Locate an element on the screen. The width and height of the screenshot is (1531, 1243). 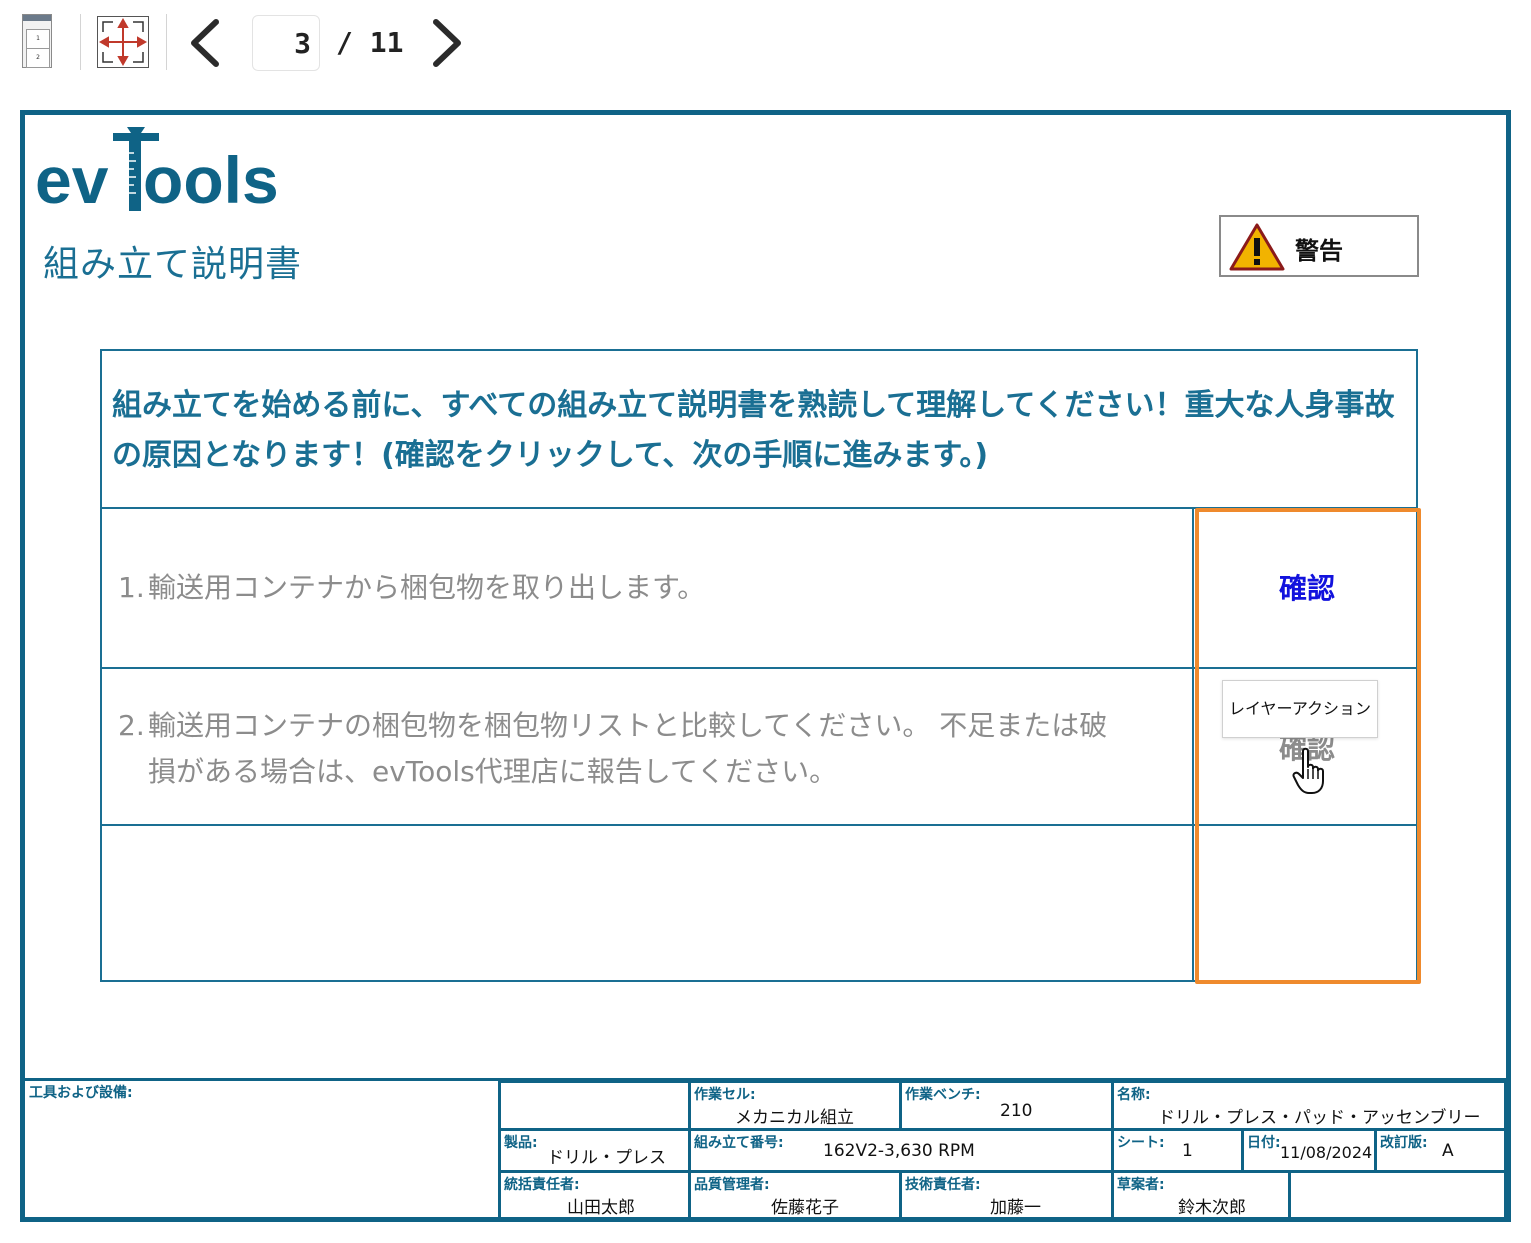
warning-badge: 警告 is located at coordinates (1319, 246).